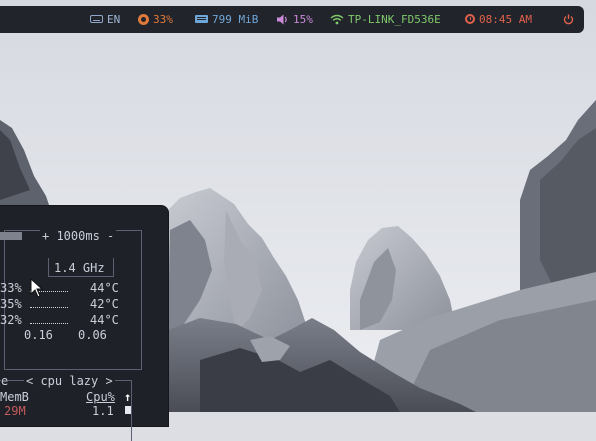  I want to click on proc-header-left: e, so click(5, 381).